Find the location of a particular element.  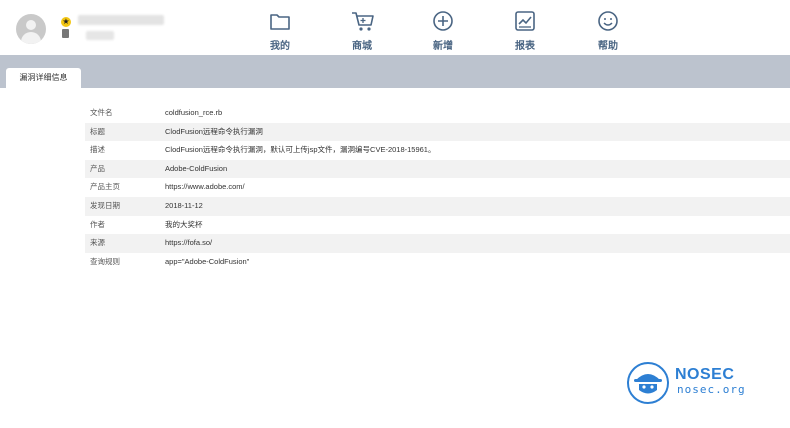

nosec-logo-icon is located at coordinates (648, 383).